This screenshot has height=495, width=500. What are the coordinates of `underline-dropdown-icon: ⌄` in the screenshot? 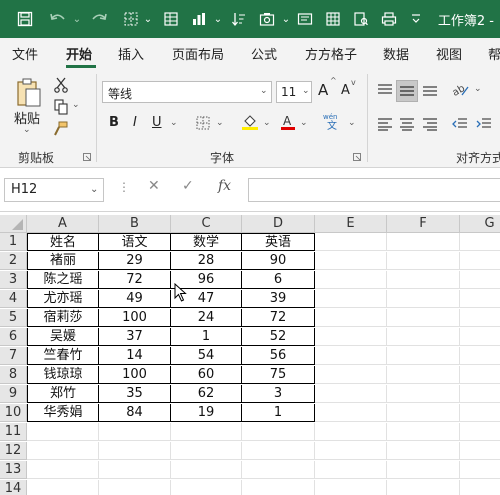 It's located at (174, 123).